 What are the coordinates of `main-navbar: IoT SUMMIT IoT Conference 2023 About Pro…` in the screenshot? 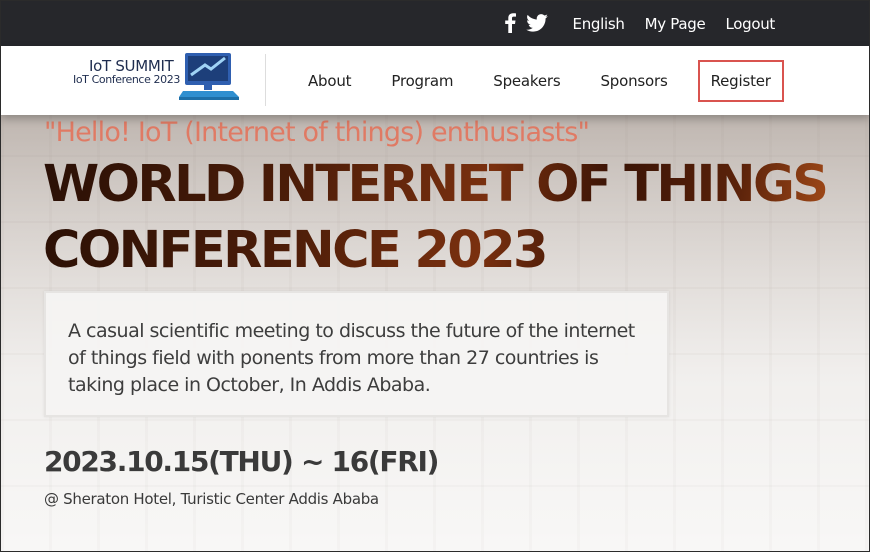 It's located at (435, 80).